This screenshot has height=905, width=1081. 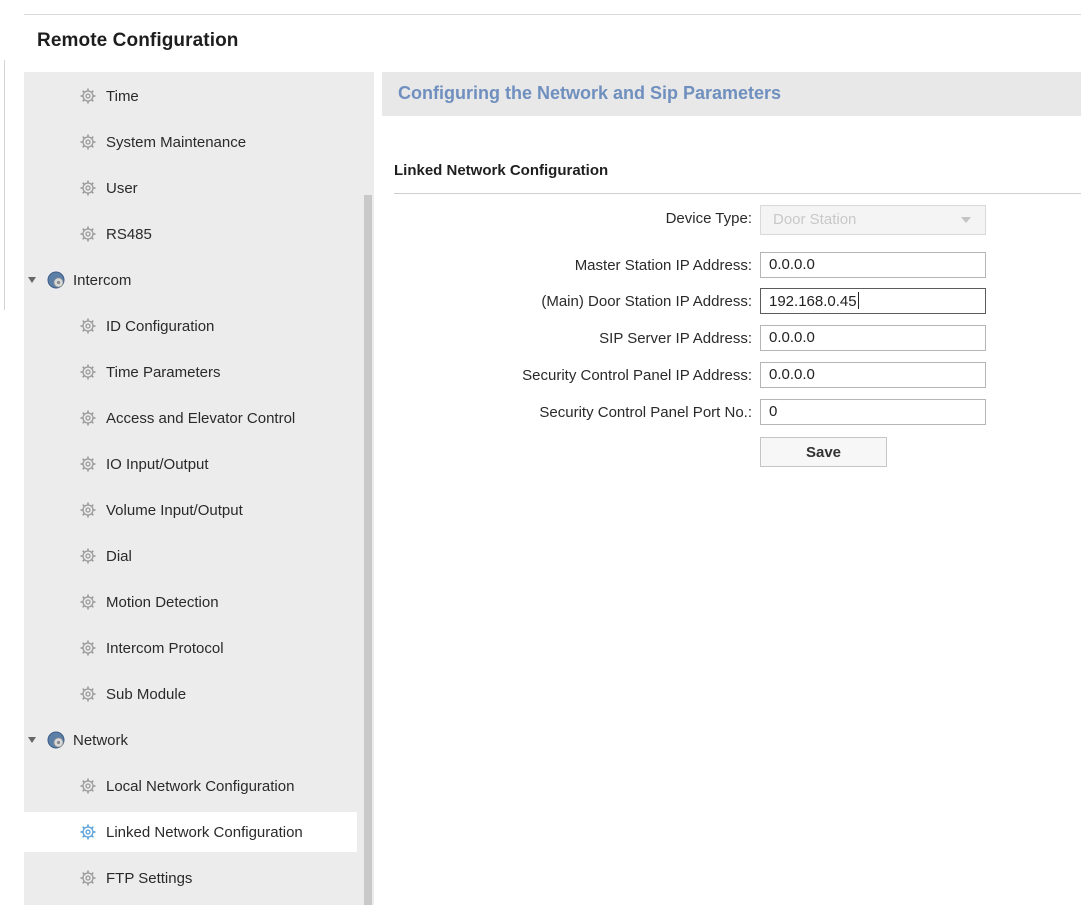 I want to click on sidebar-item-label: Local Network Configuration, so click(x=200, y=786).